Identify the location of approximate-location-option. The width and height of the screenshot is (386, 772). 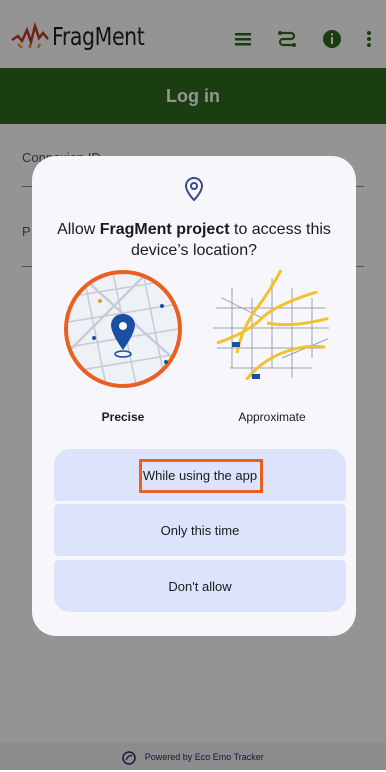
(271, 327).